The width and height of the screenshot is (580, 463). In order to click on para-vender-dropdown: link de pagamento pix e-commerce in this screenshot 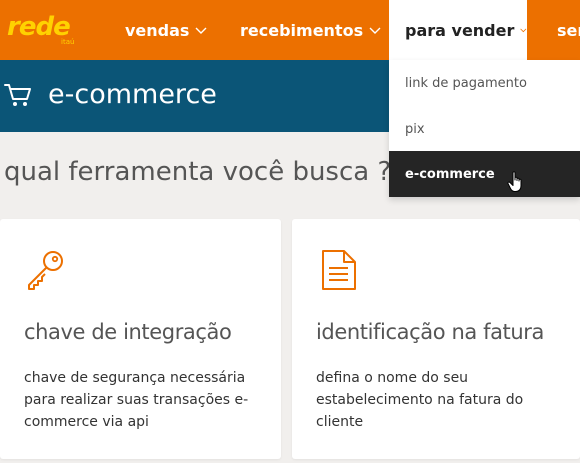, I will do `click(484, 128)`.